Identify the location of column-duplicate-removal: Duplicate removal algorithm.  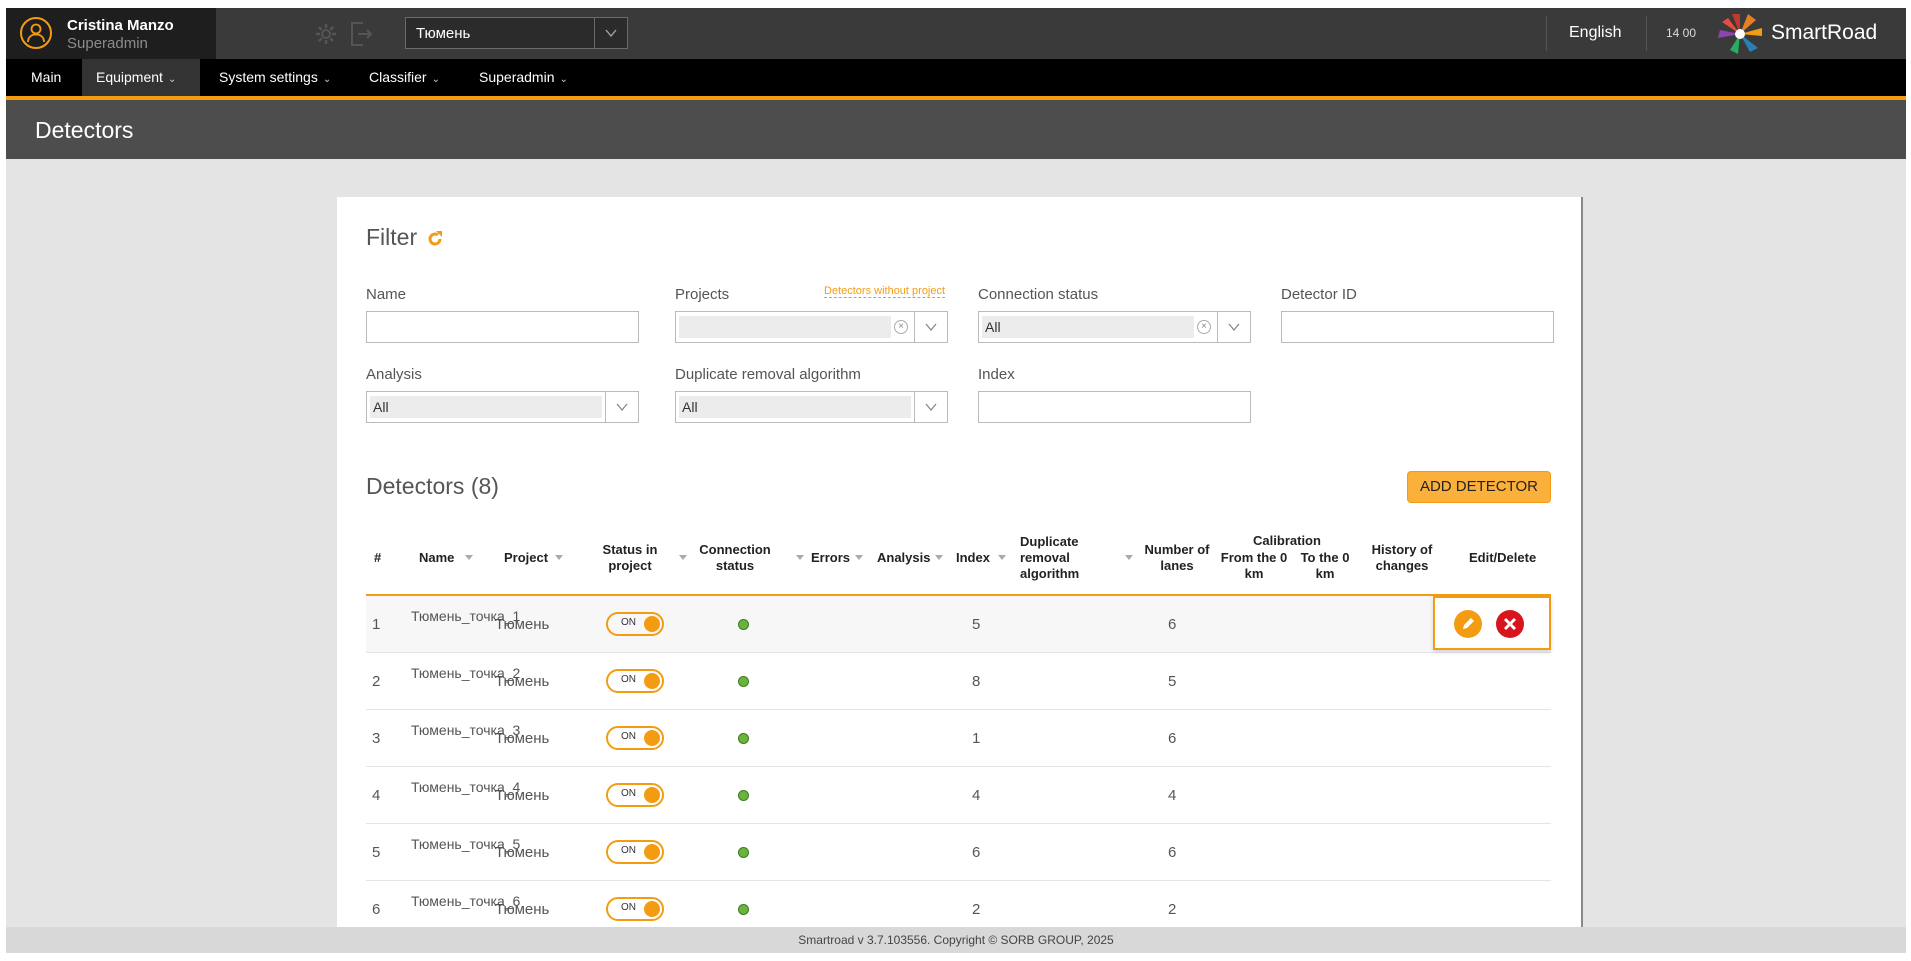
(1055, 558).